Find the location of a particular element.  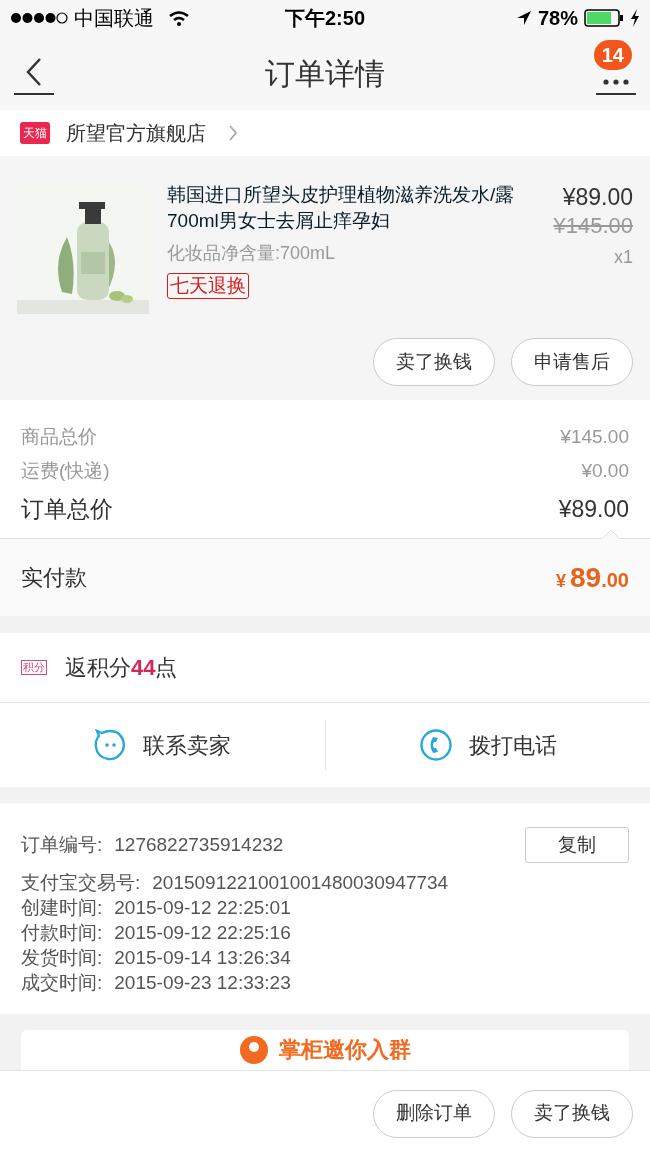

promo-title: 掌柜邀你入群 is located at coordinates (345, 1050).